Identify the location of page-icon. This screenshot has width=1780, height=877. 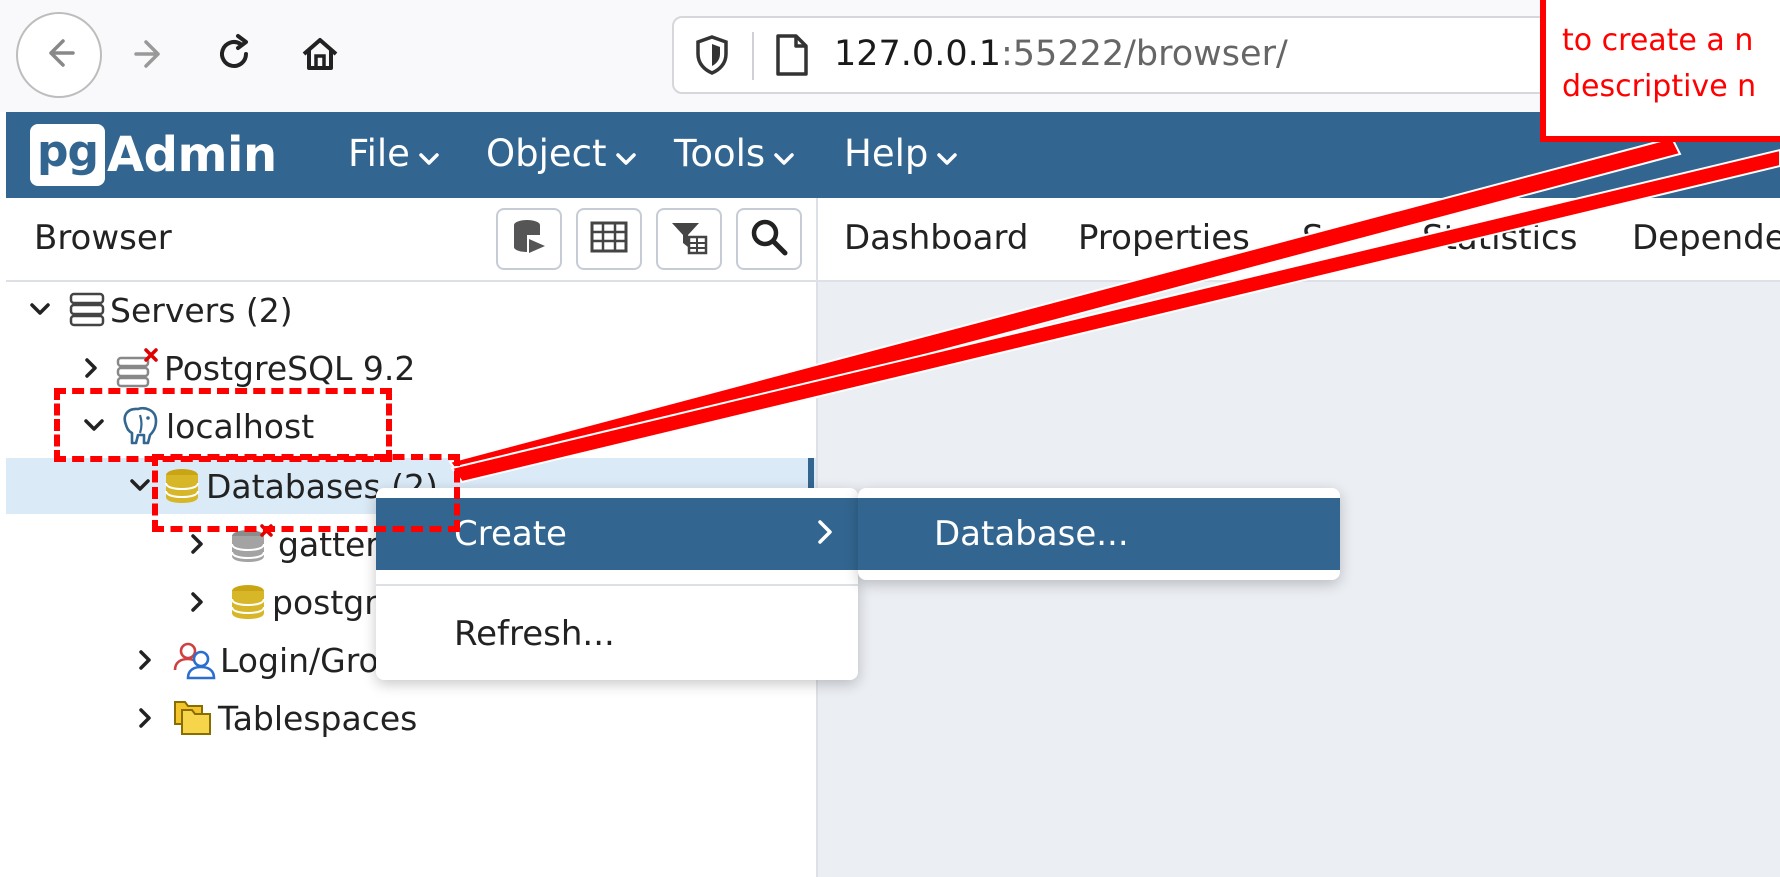
(792, 57).